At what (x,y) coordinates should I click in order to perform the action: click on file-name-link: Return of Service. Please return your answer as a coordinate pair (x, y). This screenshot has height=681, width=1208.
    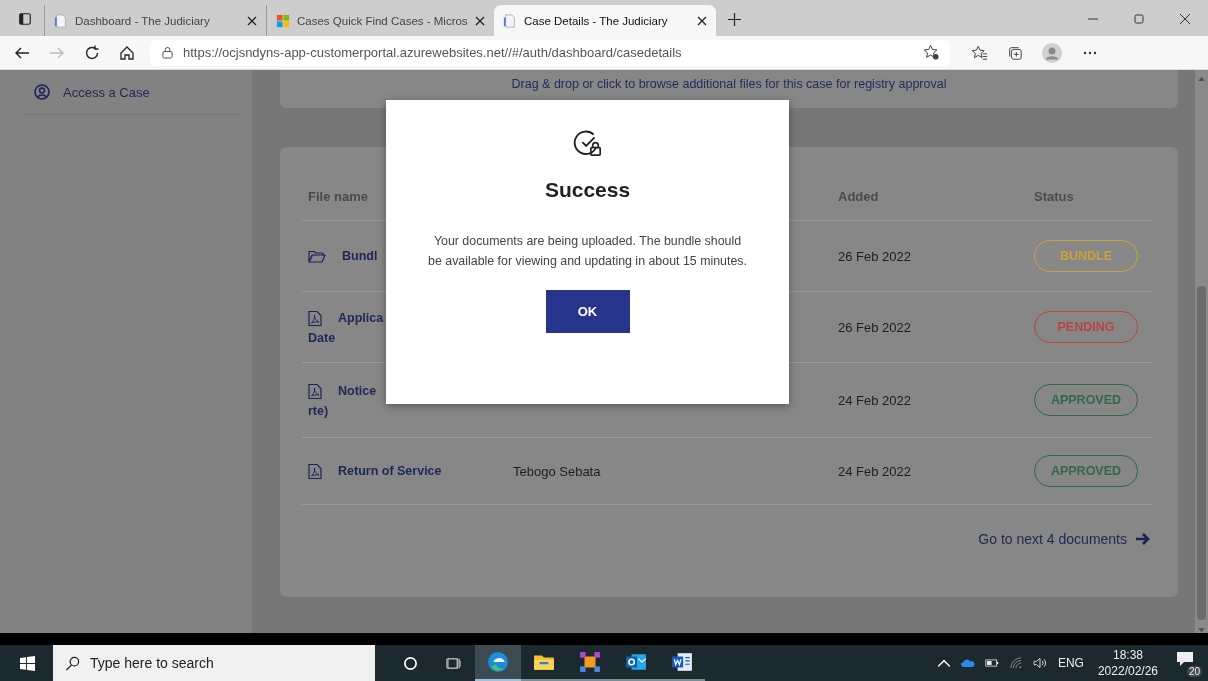
    Looking at the image, I should click on (390, 471).